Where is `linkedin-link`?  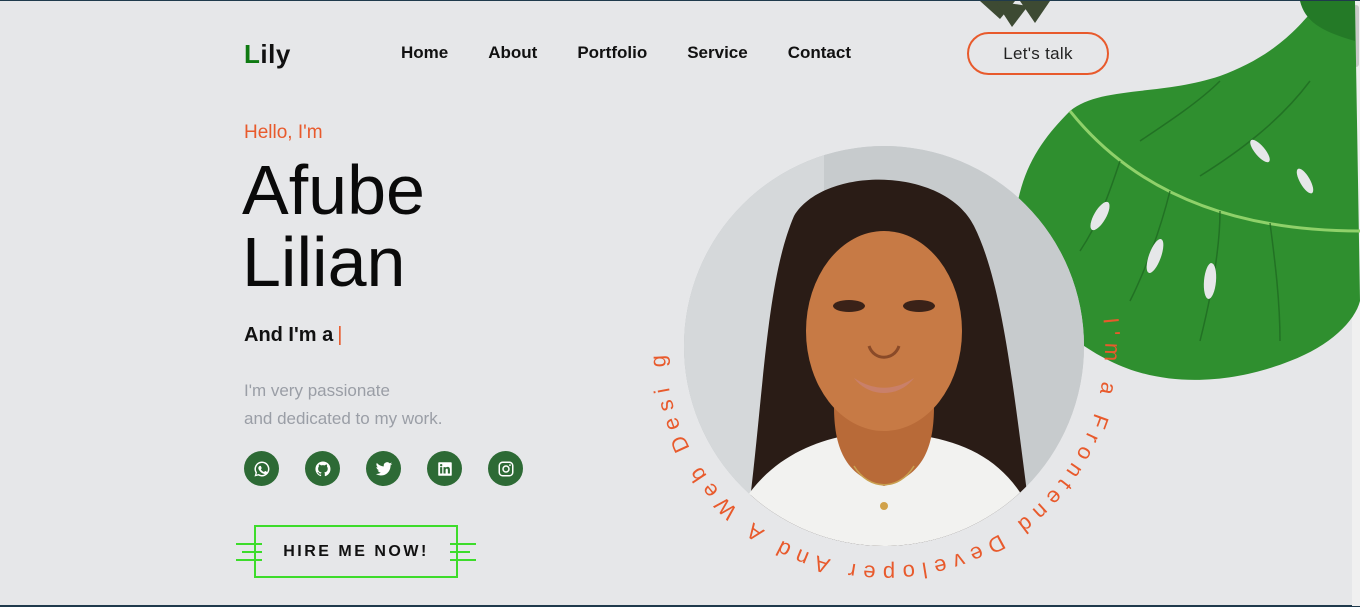
linkedin-link is located at coordinates (444, 468).